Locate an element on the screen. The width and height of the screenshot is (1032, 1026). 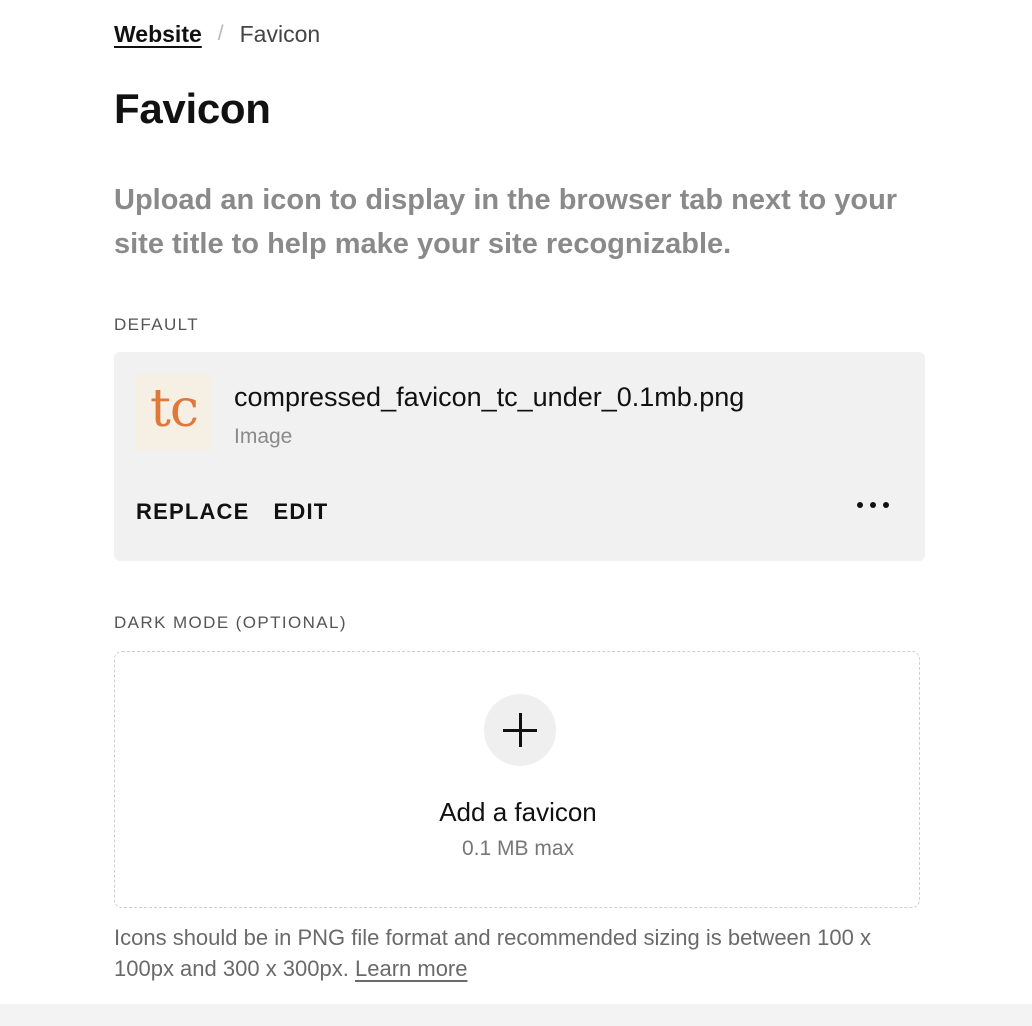
breadcrumb: Website / Favicon is located at coordinates (217, 34).